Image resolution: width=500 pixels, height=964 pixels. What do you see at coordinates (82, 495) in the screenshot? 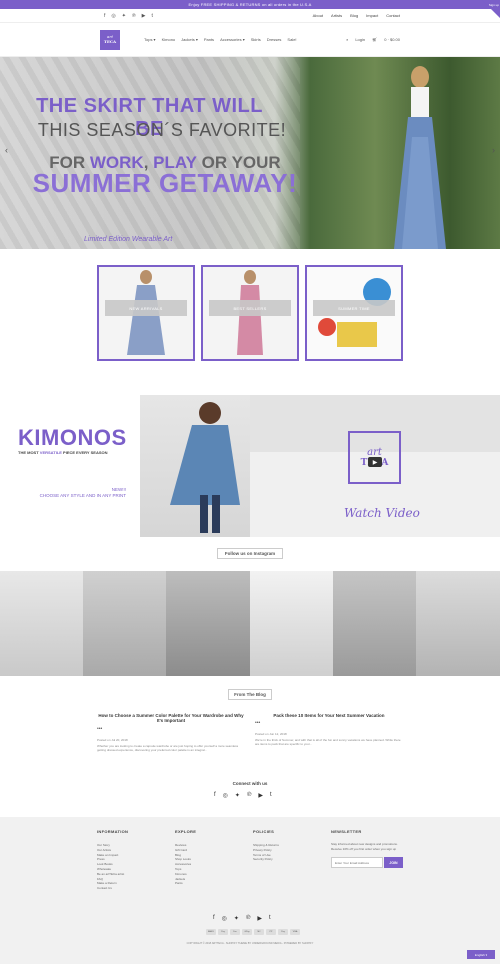
I see `kimonos-new-line2: CHOOSE ANY STYLE AND IN ANY PRINT` at bounding box center [82, 495].